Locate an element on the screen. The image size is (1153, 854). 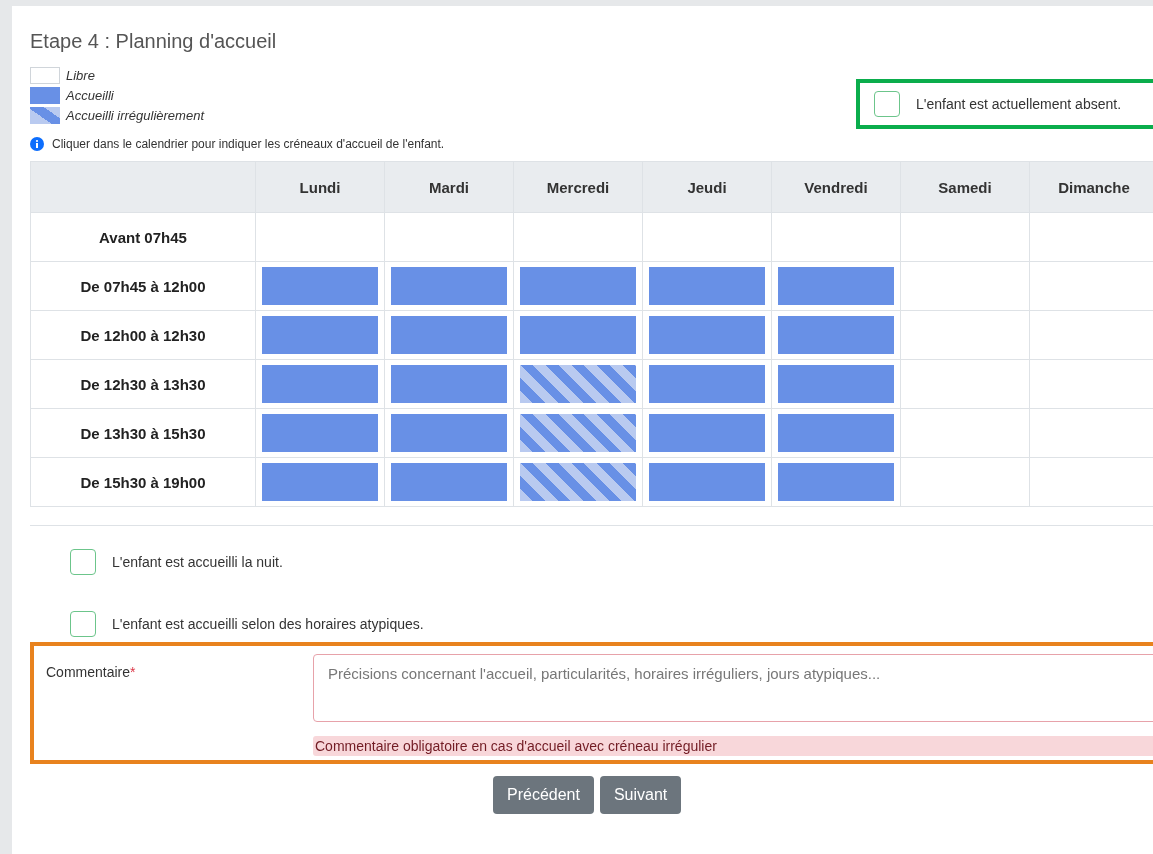
row-header: Avant 07h45 is located at coordinates (143, 237).